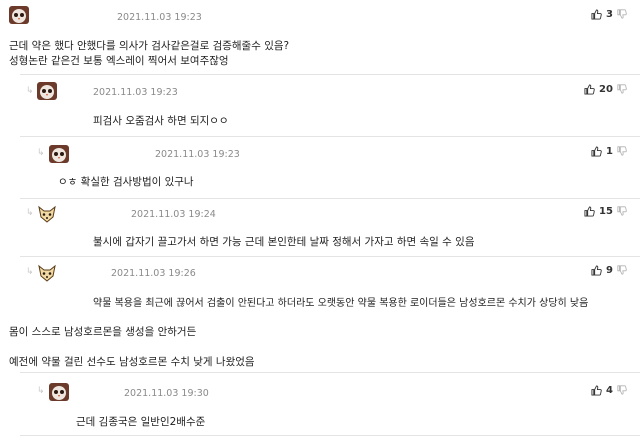 This screenshot has width=640, height=440. I want to click on like-count: 9, so click(609, 270).